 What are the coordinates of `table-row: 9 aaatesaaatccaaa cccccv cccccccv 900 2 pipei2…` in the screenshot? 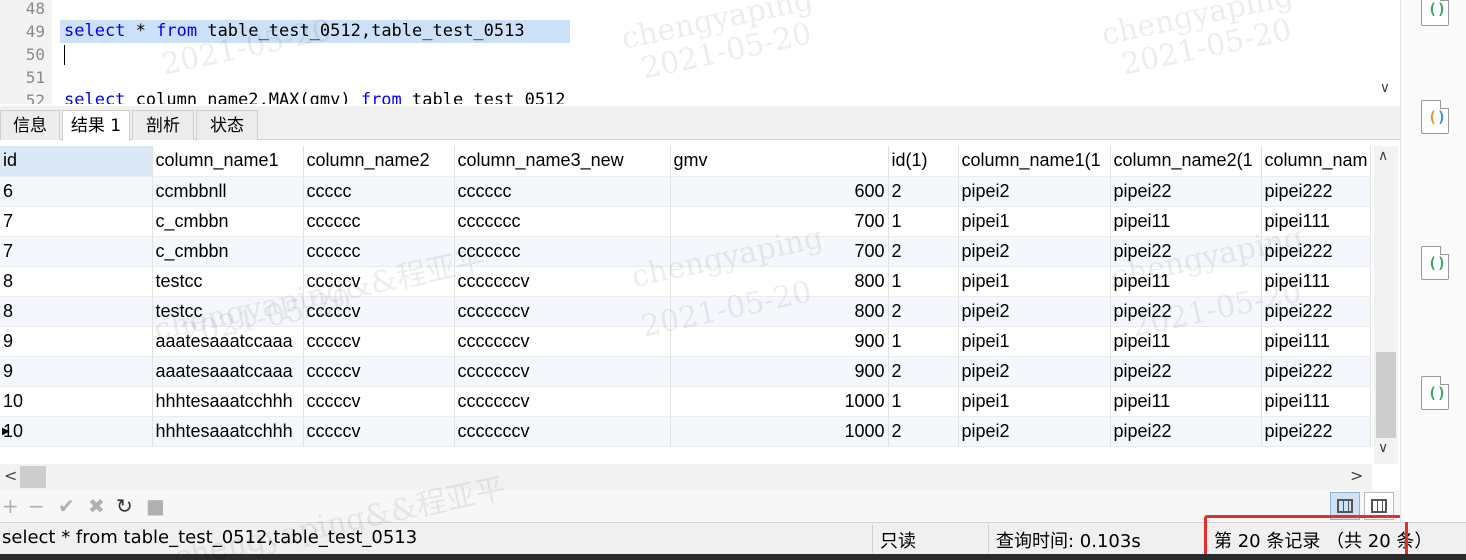 It's located at (685, 371).